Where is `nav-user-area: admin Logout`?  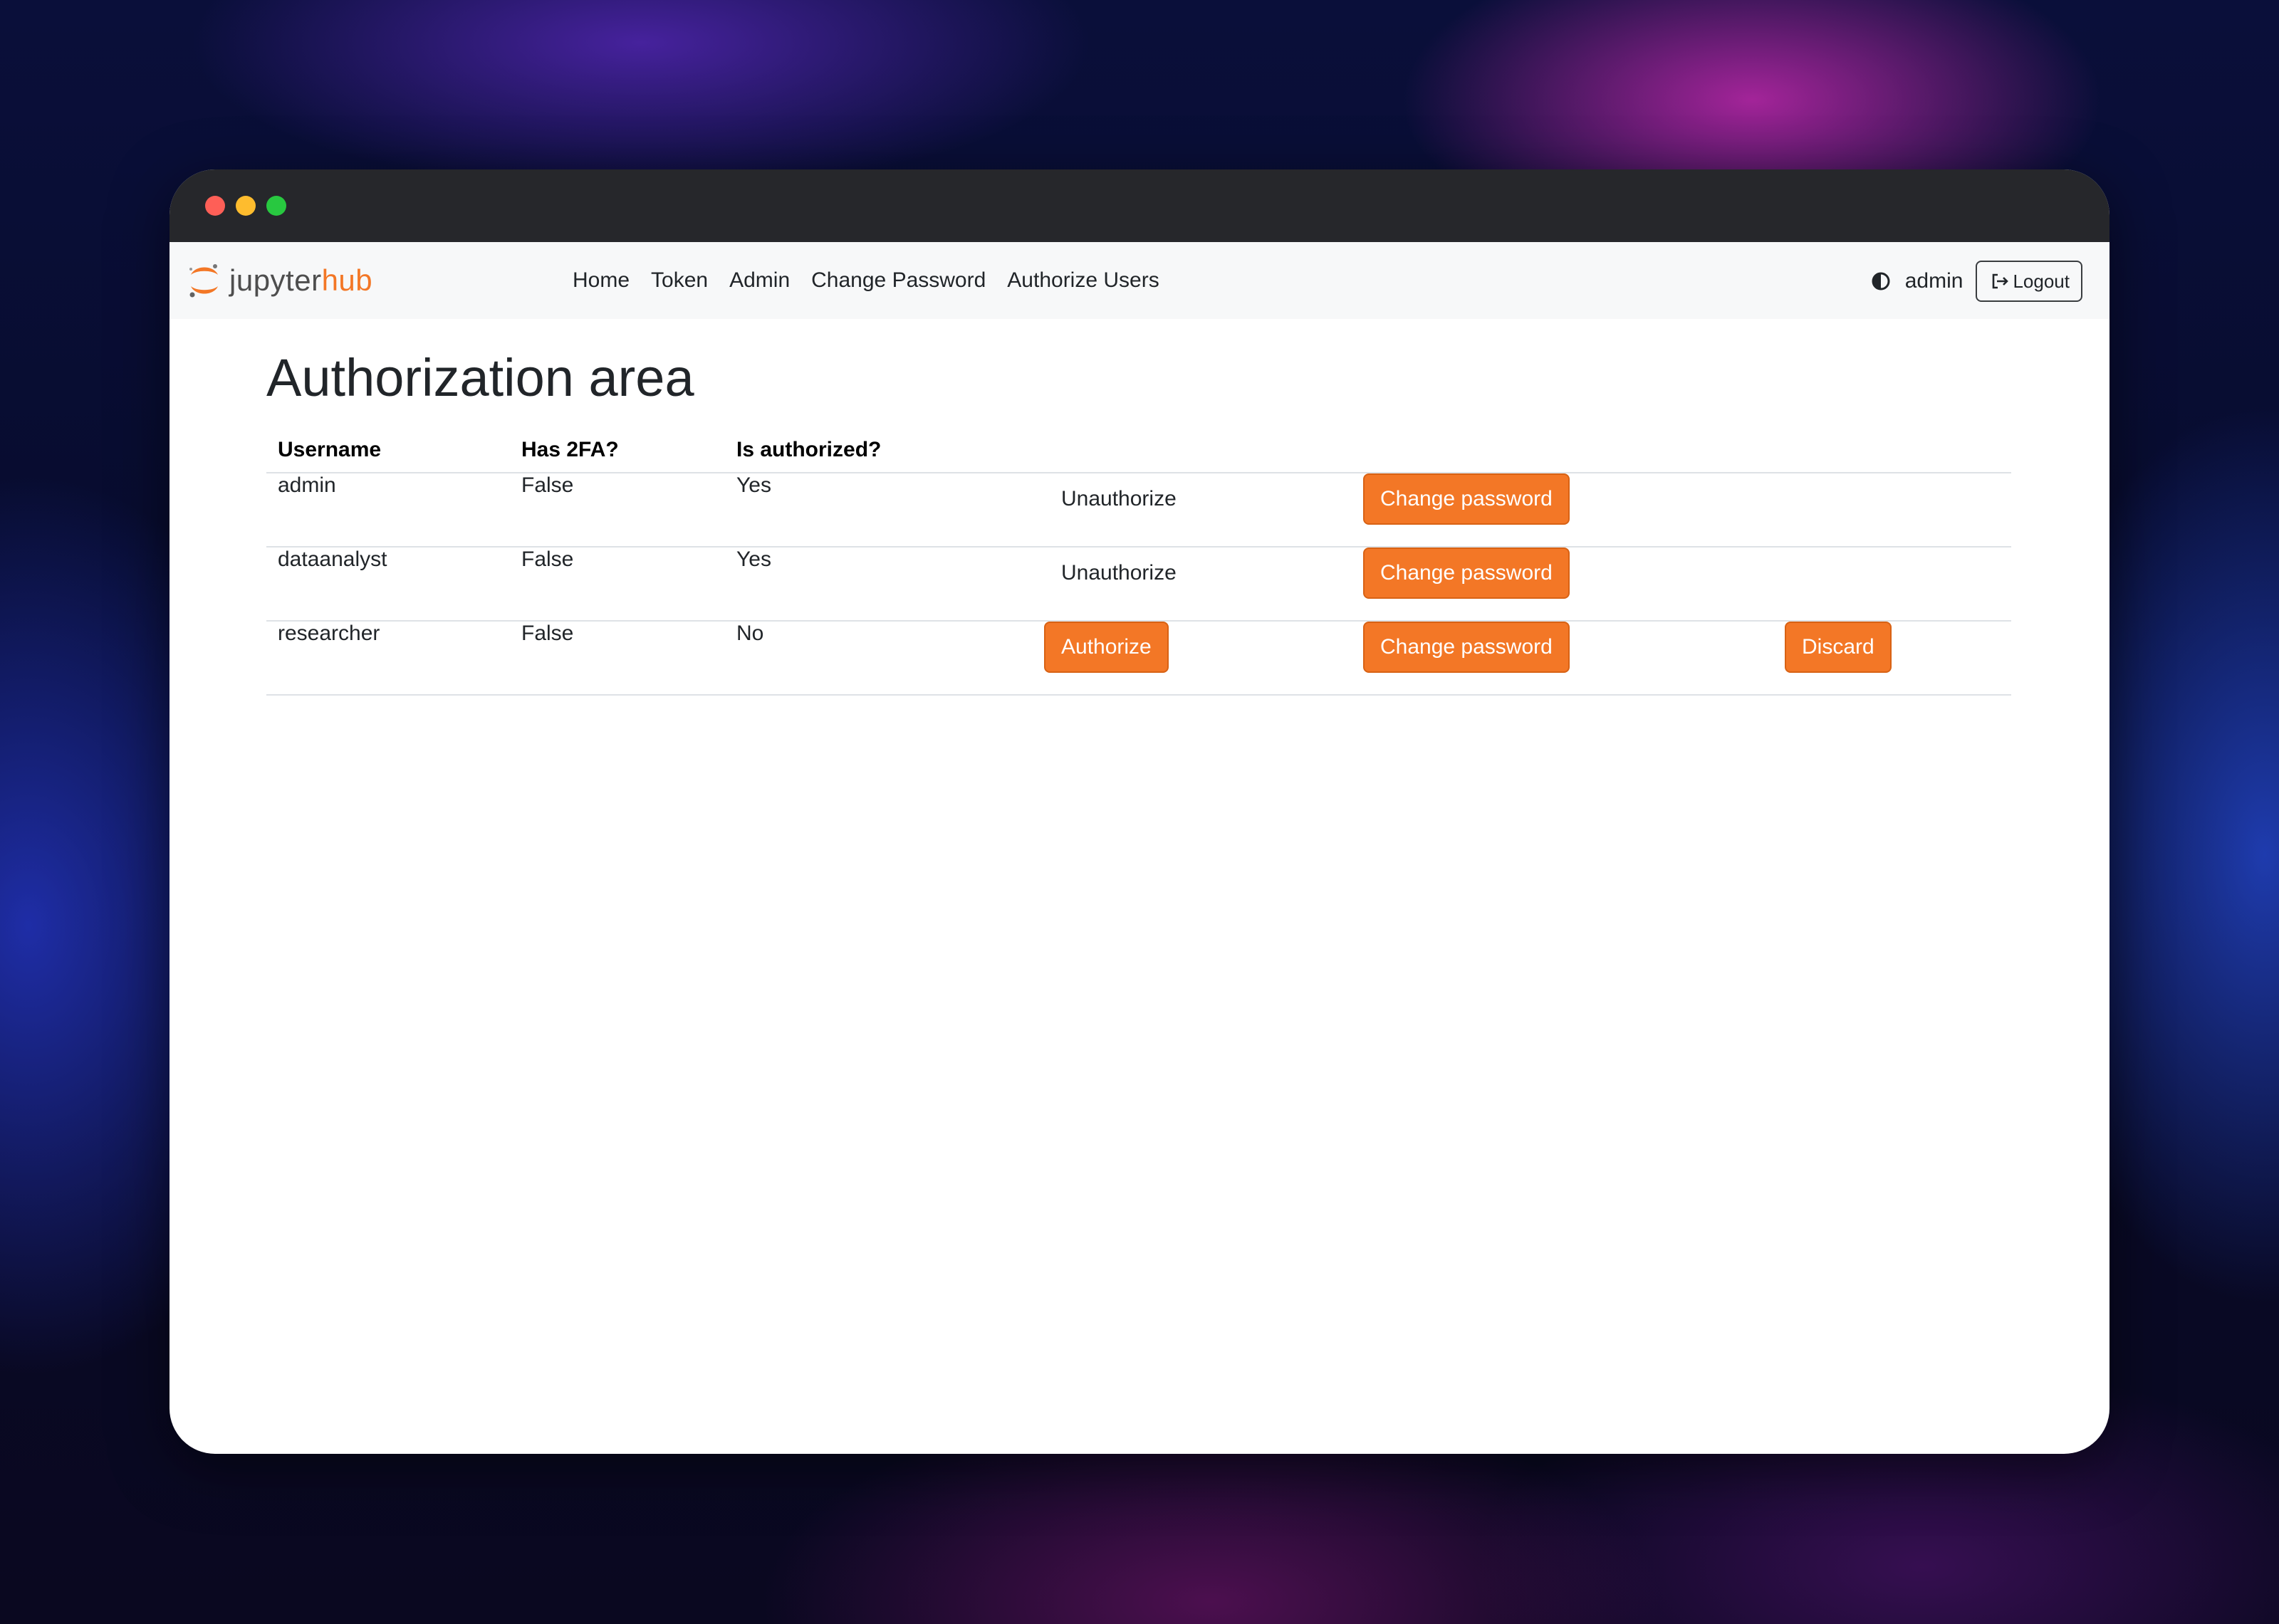 nav-user-area: admin Logout is located at coordinates (1976, 281).